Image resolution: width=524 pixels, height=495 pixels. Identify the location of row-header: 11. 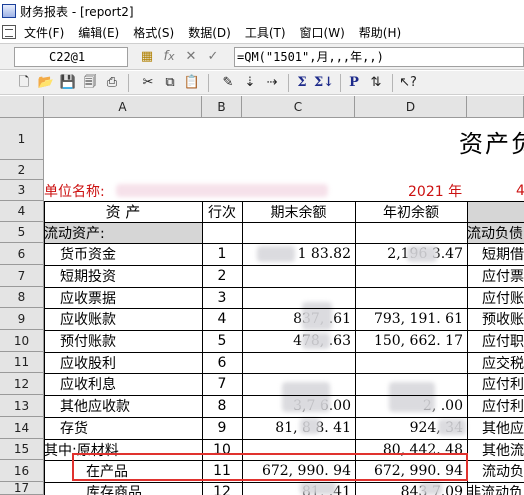
(22, 362).